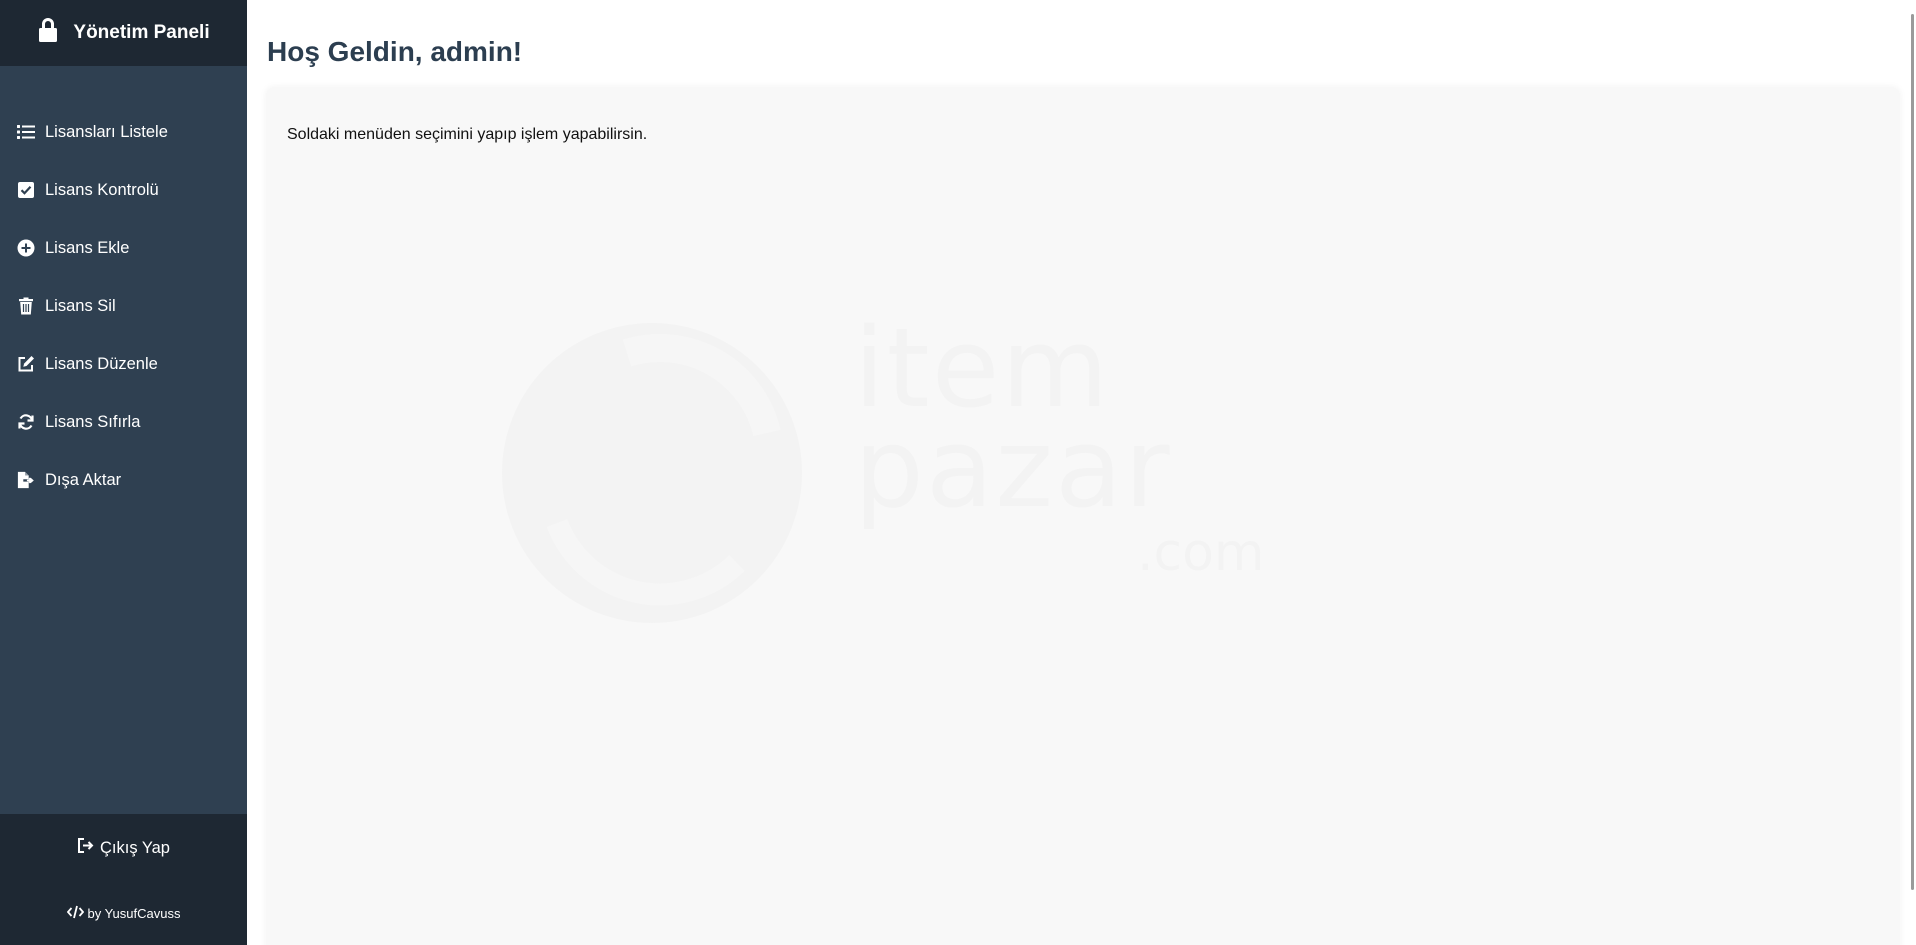  What do you see at coordinates (26, 480) in the screenshot?
I see `file-export-icon` at bounding box center [26, 480].